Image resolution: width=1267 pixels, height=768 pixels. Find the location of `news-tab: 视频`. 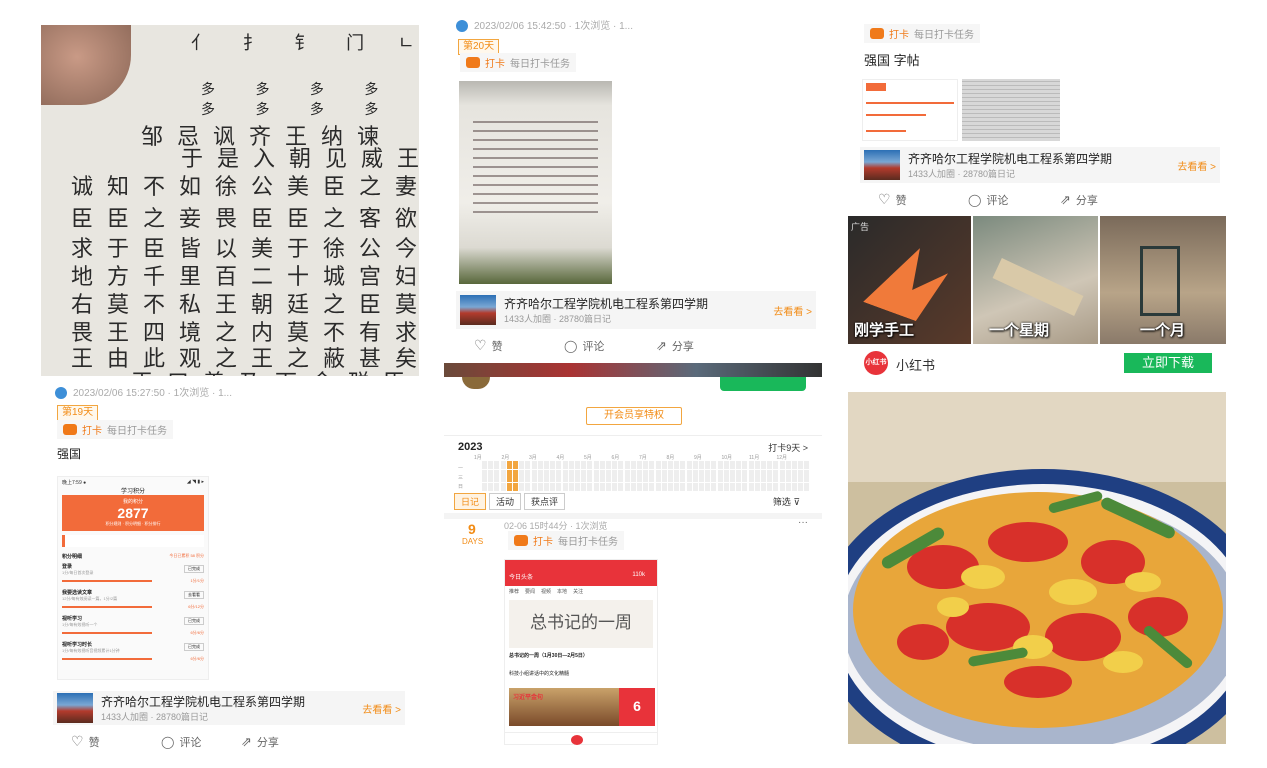

news-tab: 视频 is located at coordinates (546, 591).